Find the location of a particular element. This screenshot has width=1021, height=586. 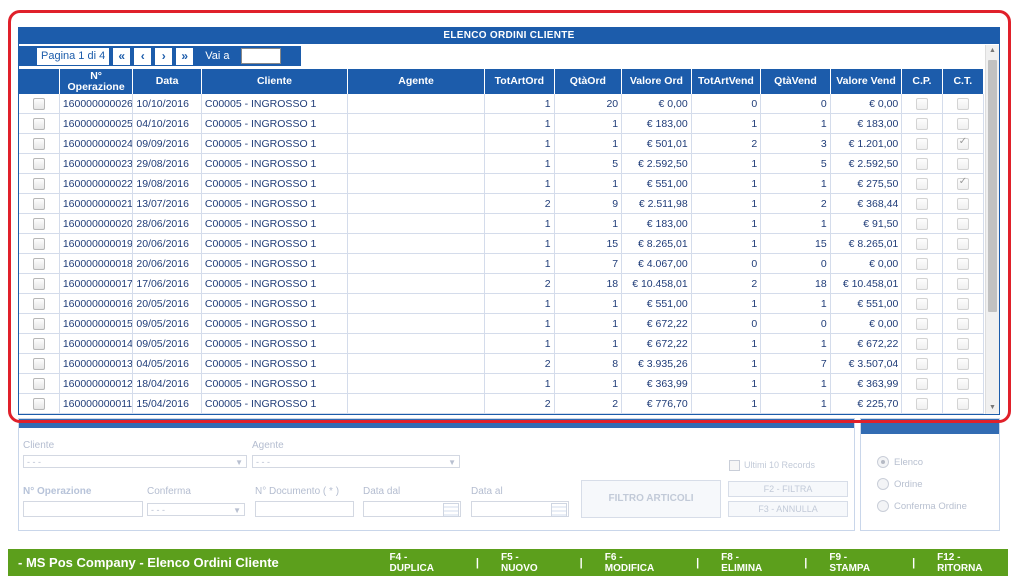

cliente-select: - - - ▼ is located at coordinates (135, 461).